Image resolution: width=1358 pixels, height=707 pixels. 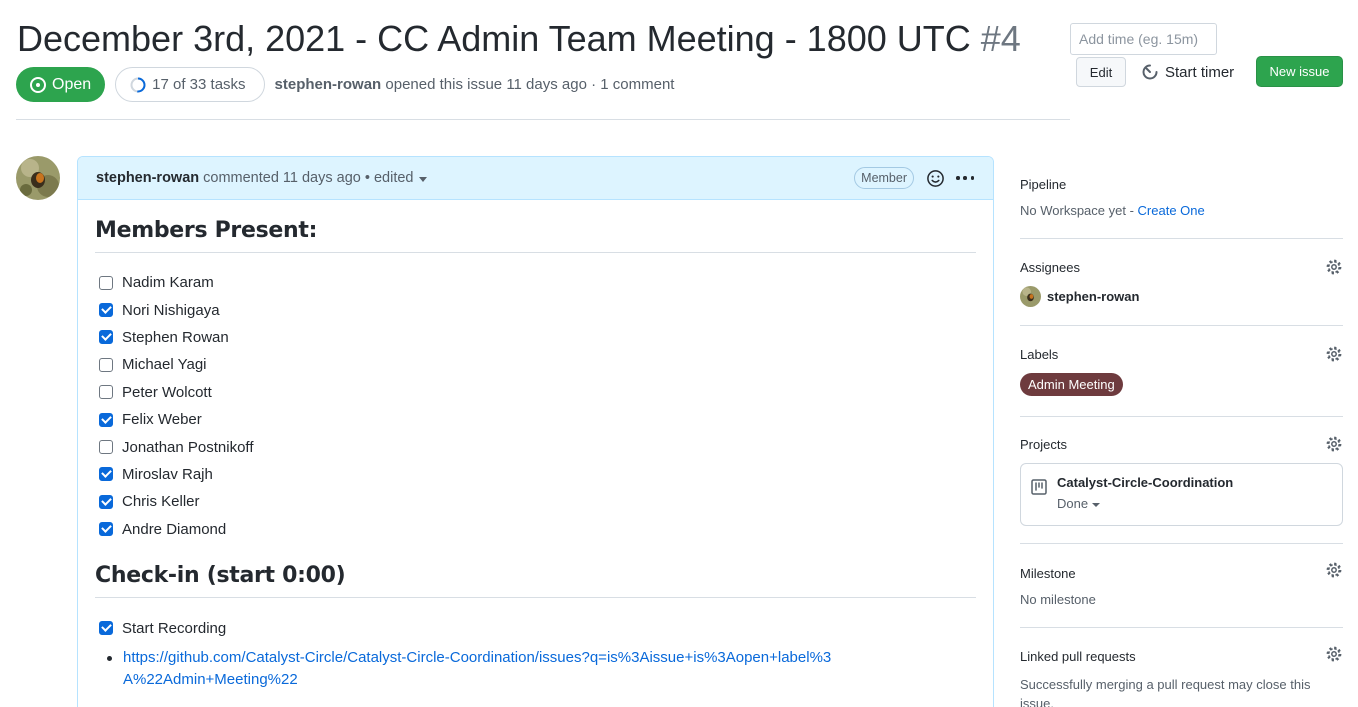 I want to click on task-label: Jonathan Postnikoff, so click(x=188, y=447).